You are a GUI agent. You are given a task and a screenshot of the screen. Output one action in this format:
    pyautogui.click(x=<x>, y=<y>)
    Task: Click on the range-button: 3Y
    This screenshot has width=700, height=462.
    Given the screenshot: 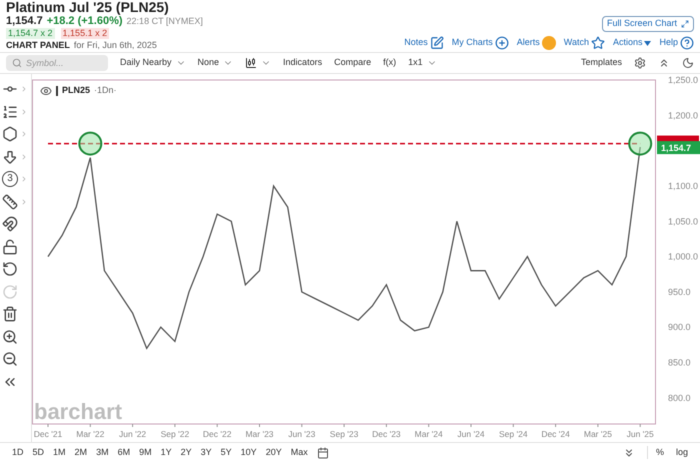 What is the action you would take?
    pyautogui.click(x=206, y=453)
    